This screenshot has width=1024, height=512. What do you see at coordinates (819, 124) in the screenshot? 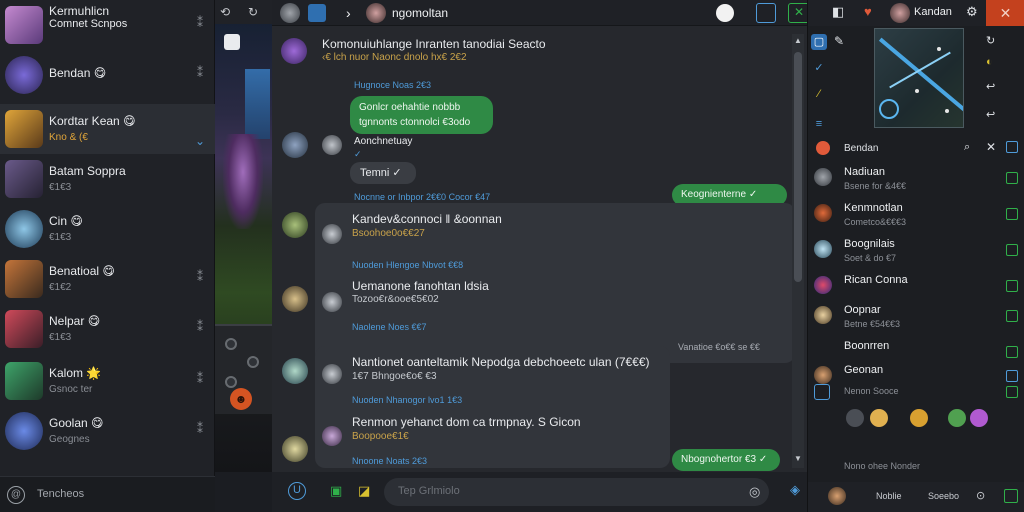
I see `list-icon: ≡` at bounding box center [819, 124].